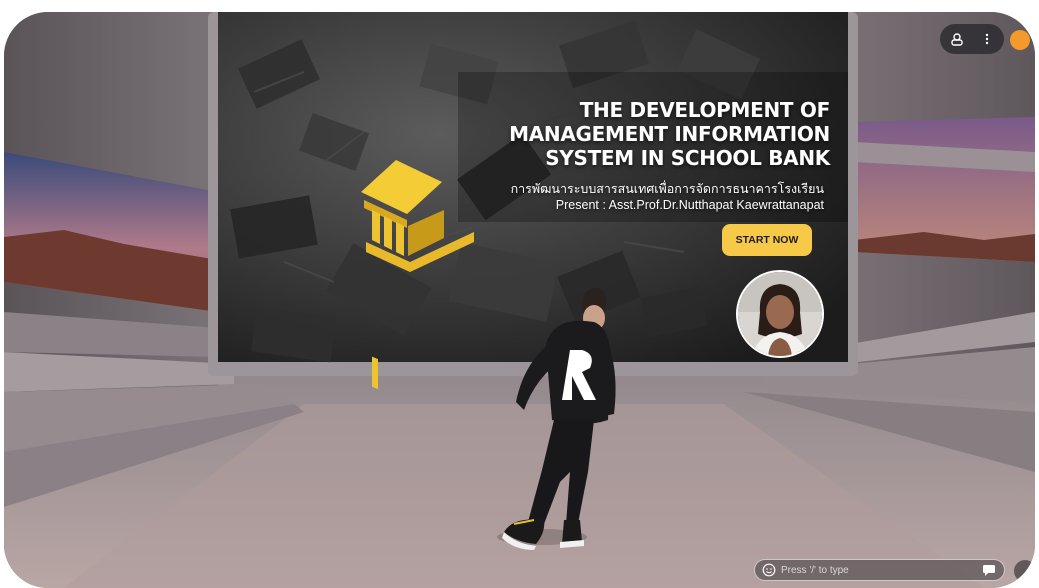 The image size is (1039, 588). I want to click on smiley-icon, so click(769, 570).